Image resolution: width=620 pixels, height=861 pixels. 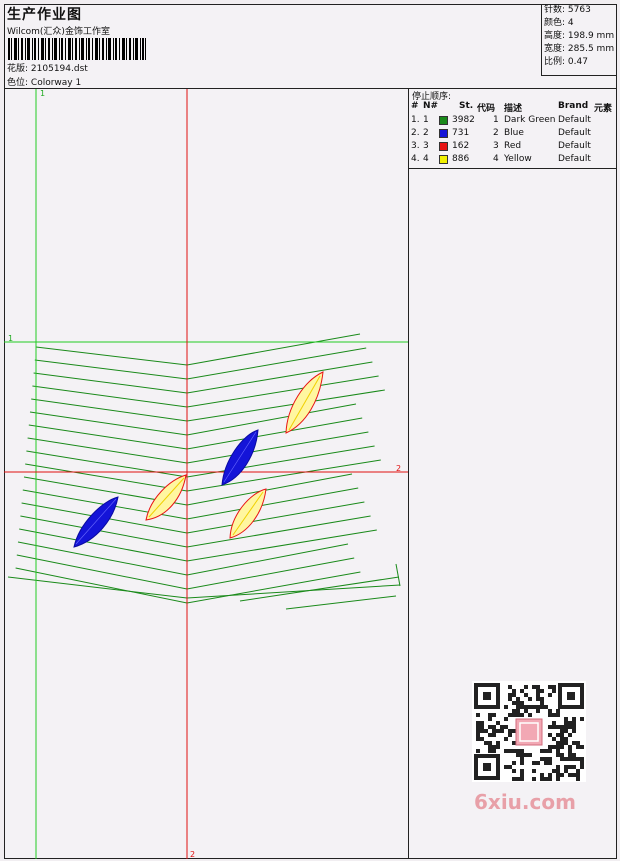 I want to click on stat-scale: 比例: 0.47, so click(x=566, y=62).